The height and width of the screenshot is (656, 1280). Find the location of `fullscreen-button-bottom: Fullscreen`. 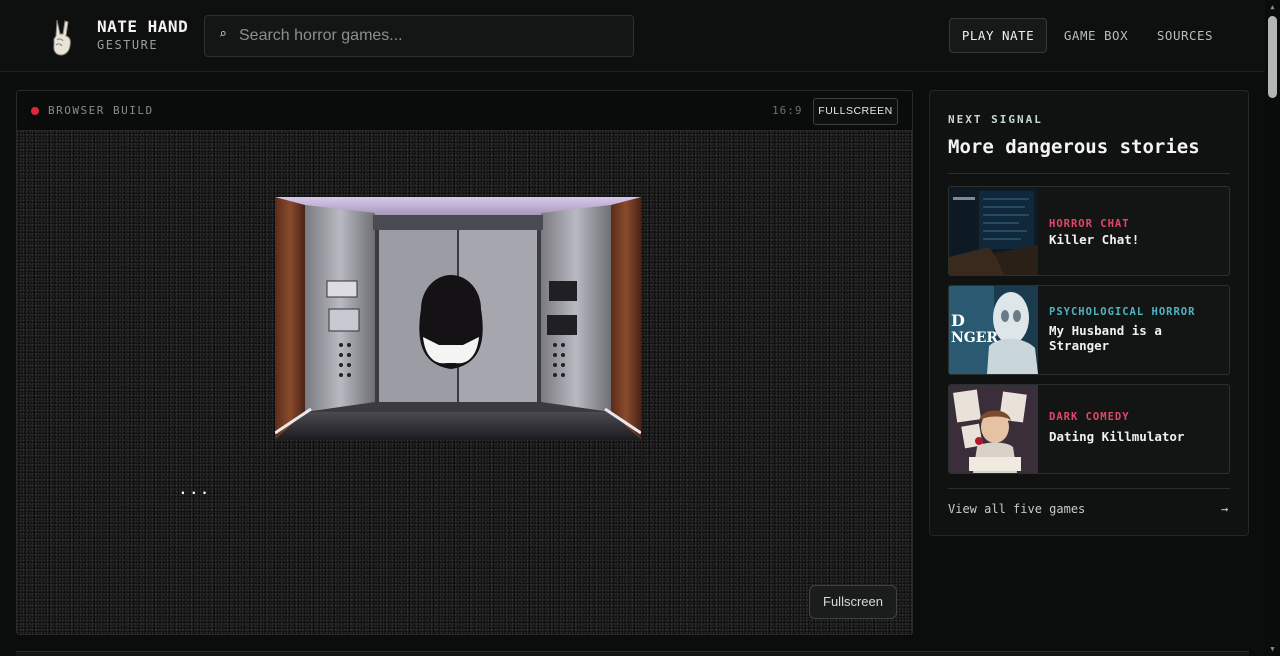

fullscreen-button-bottom: Fullscreen is located at coordinates (853, 602).